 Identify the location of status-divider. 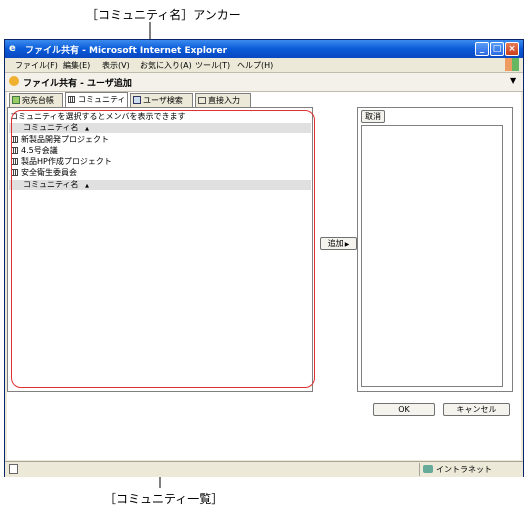
(419, 469).